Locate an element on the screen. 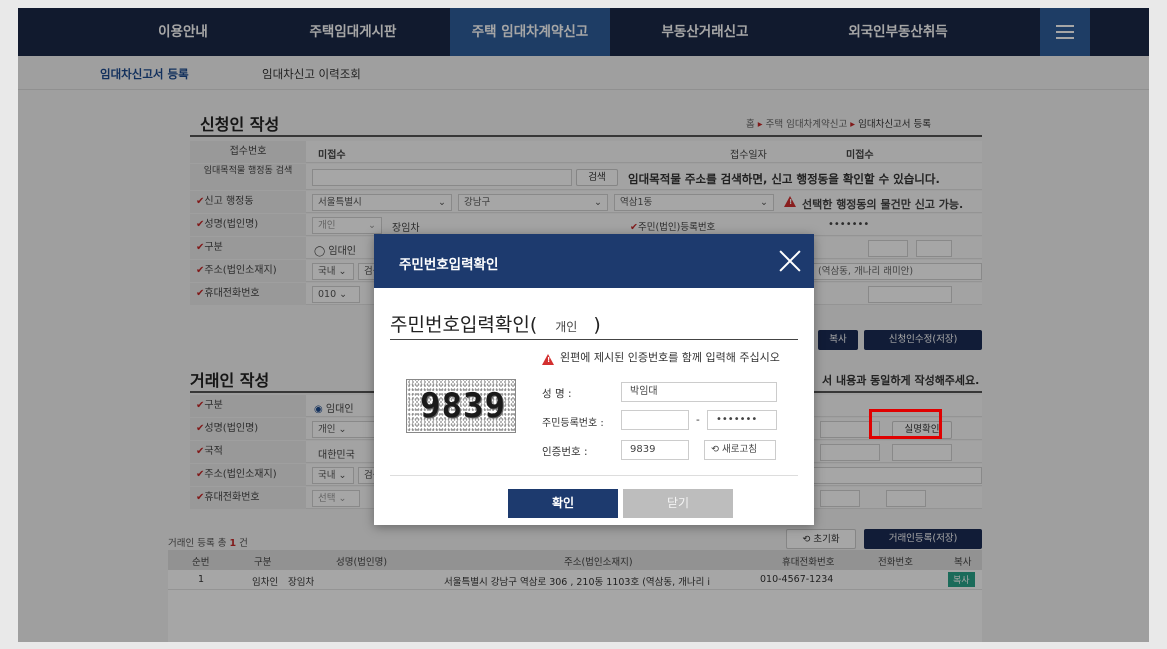 This screenshot has width=1167, height=649. dialog-auth-input: 9839 is located at coordinates (655, 450).